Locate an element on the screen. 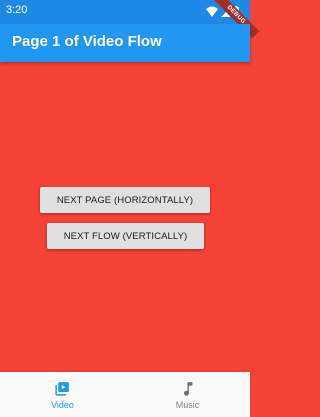 This screenshot has width=320, height=417. next-flow-vertically-button: NEXT FLOW (VERTICALLY) is located at coordinates (125, 236).